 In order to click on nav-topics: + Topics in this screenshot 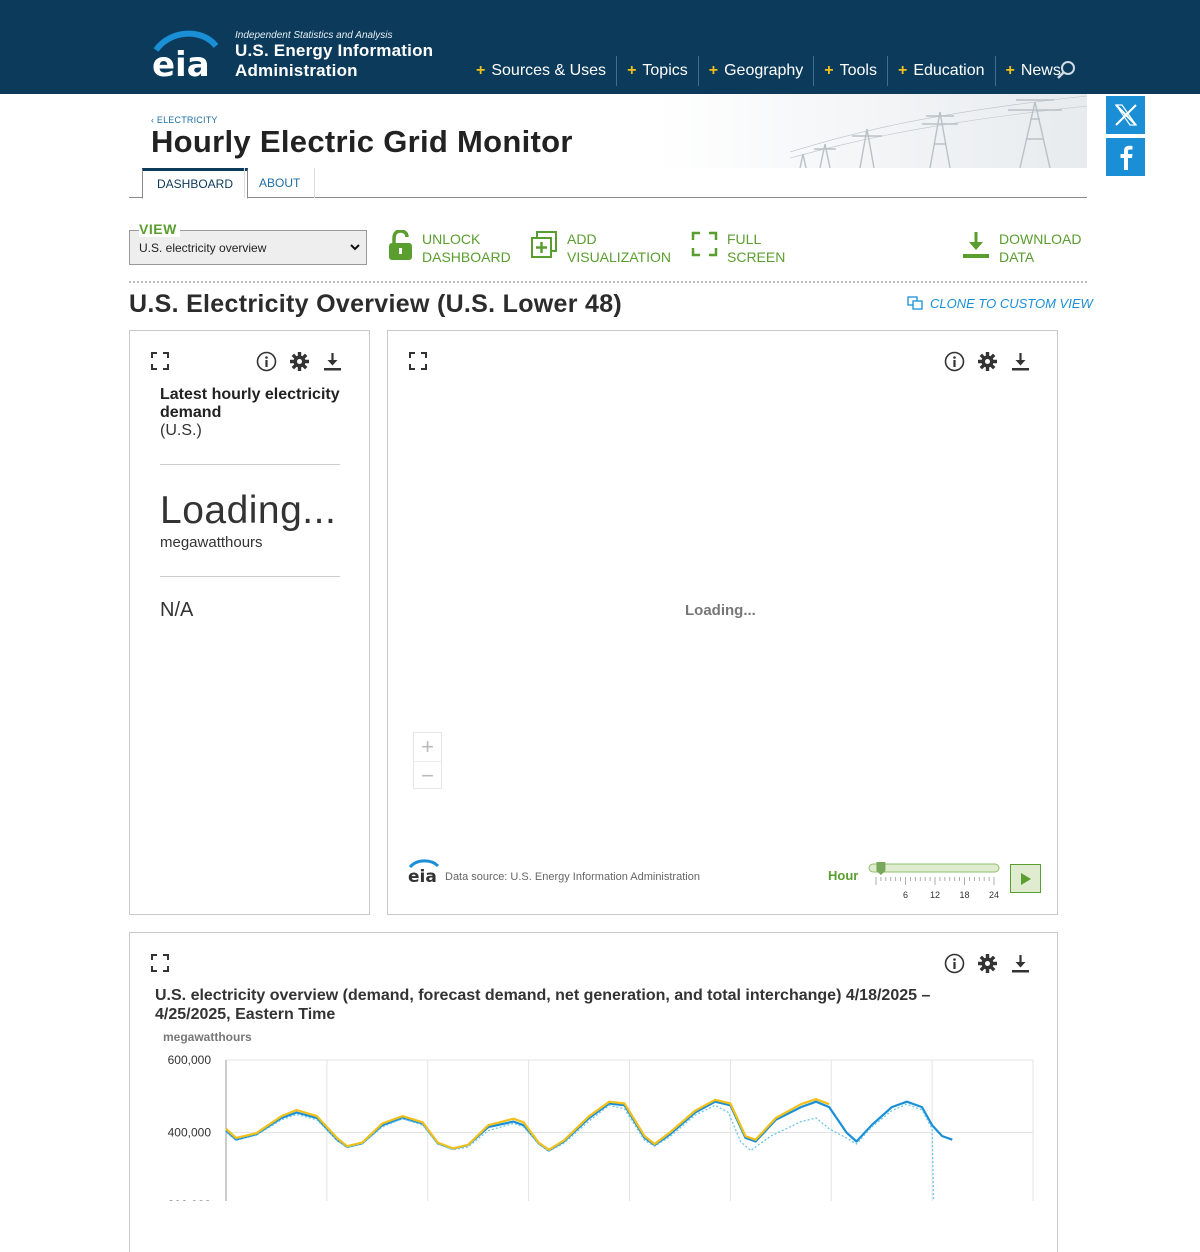, I will do `click(657, 71)`.